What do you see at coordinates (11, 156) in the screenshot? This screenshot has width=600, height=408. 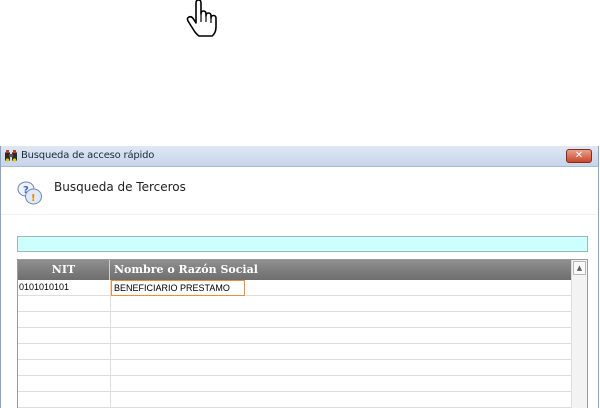 I see `binoculars-icon` at bounding box center [11, 156].